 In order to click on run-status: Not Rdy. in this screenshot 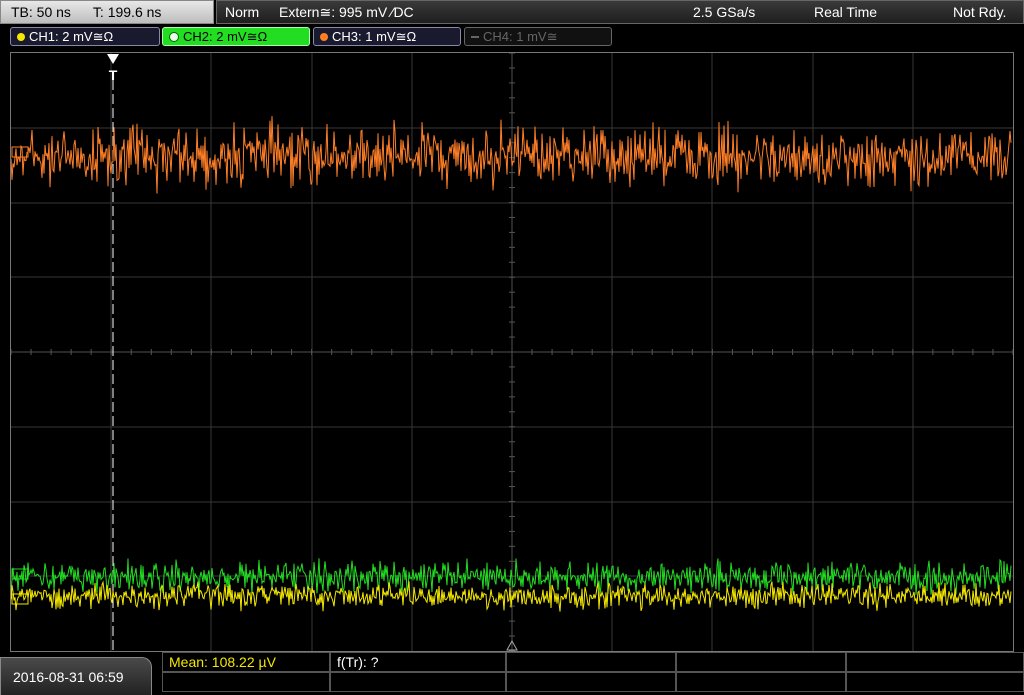, I will do `click(980, 12)`.